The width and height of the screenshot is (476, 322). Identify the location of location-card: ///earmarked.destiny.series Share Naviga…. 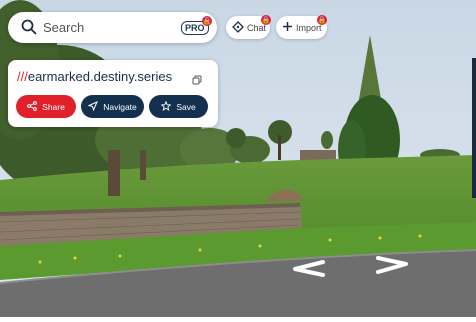
(113, 93).